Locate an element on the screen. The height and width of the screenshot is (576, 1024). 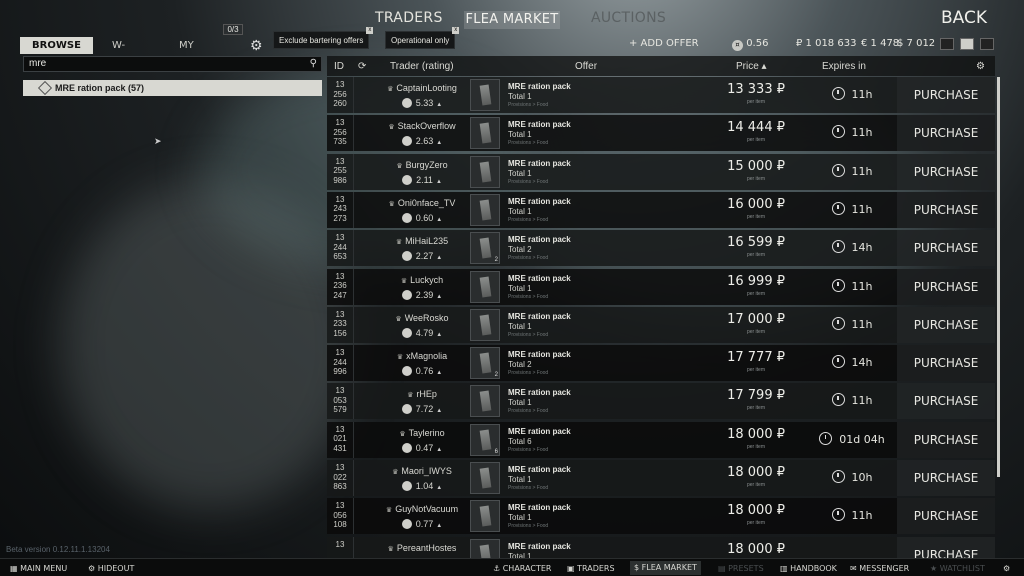
trader-name: ♛ Taylerino is located at coordinates (422, 433).